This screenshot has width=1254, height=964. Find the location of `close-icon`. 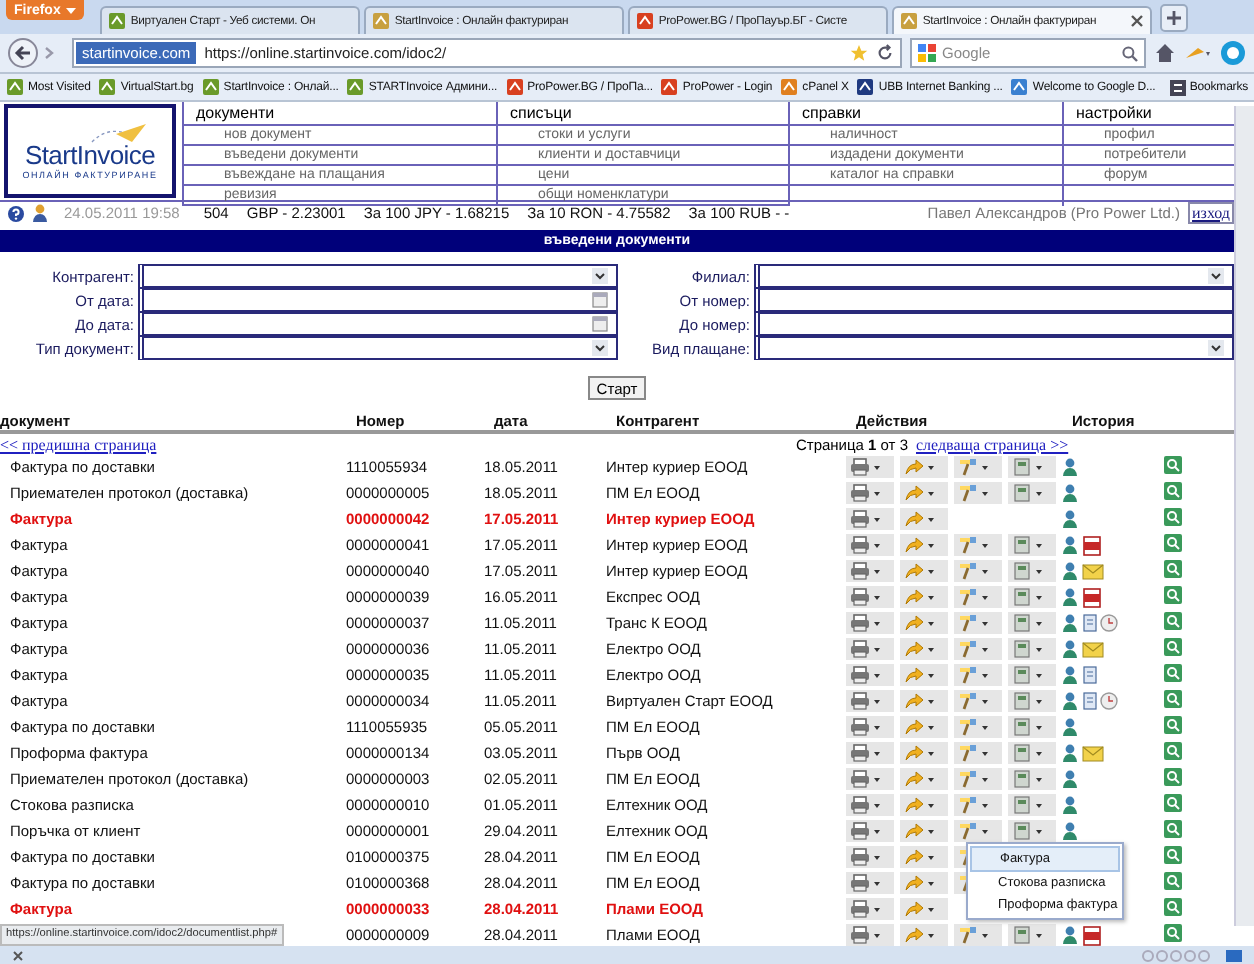

close-icon is located at coordinates (18, 955).